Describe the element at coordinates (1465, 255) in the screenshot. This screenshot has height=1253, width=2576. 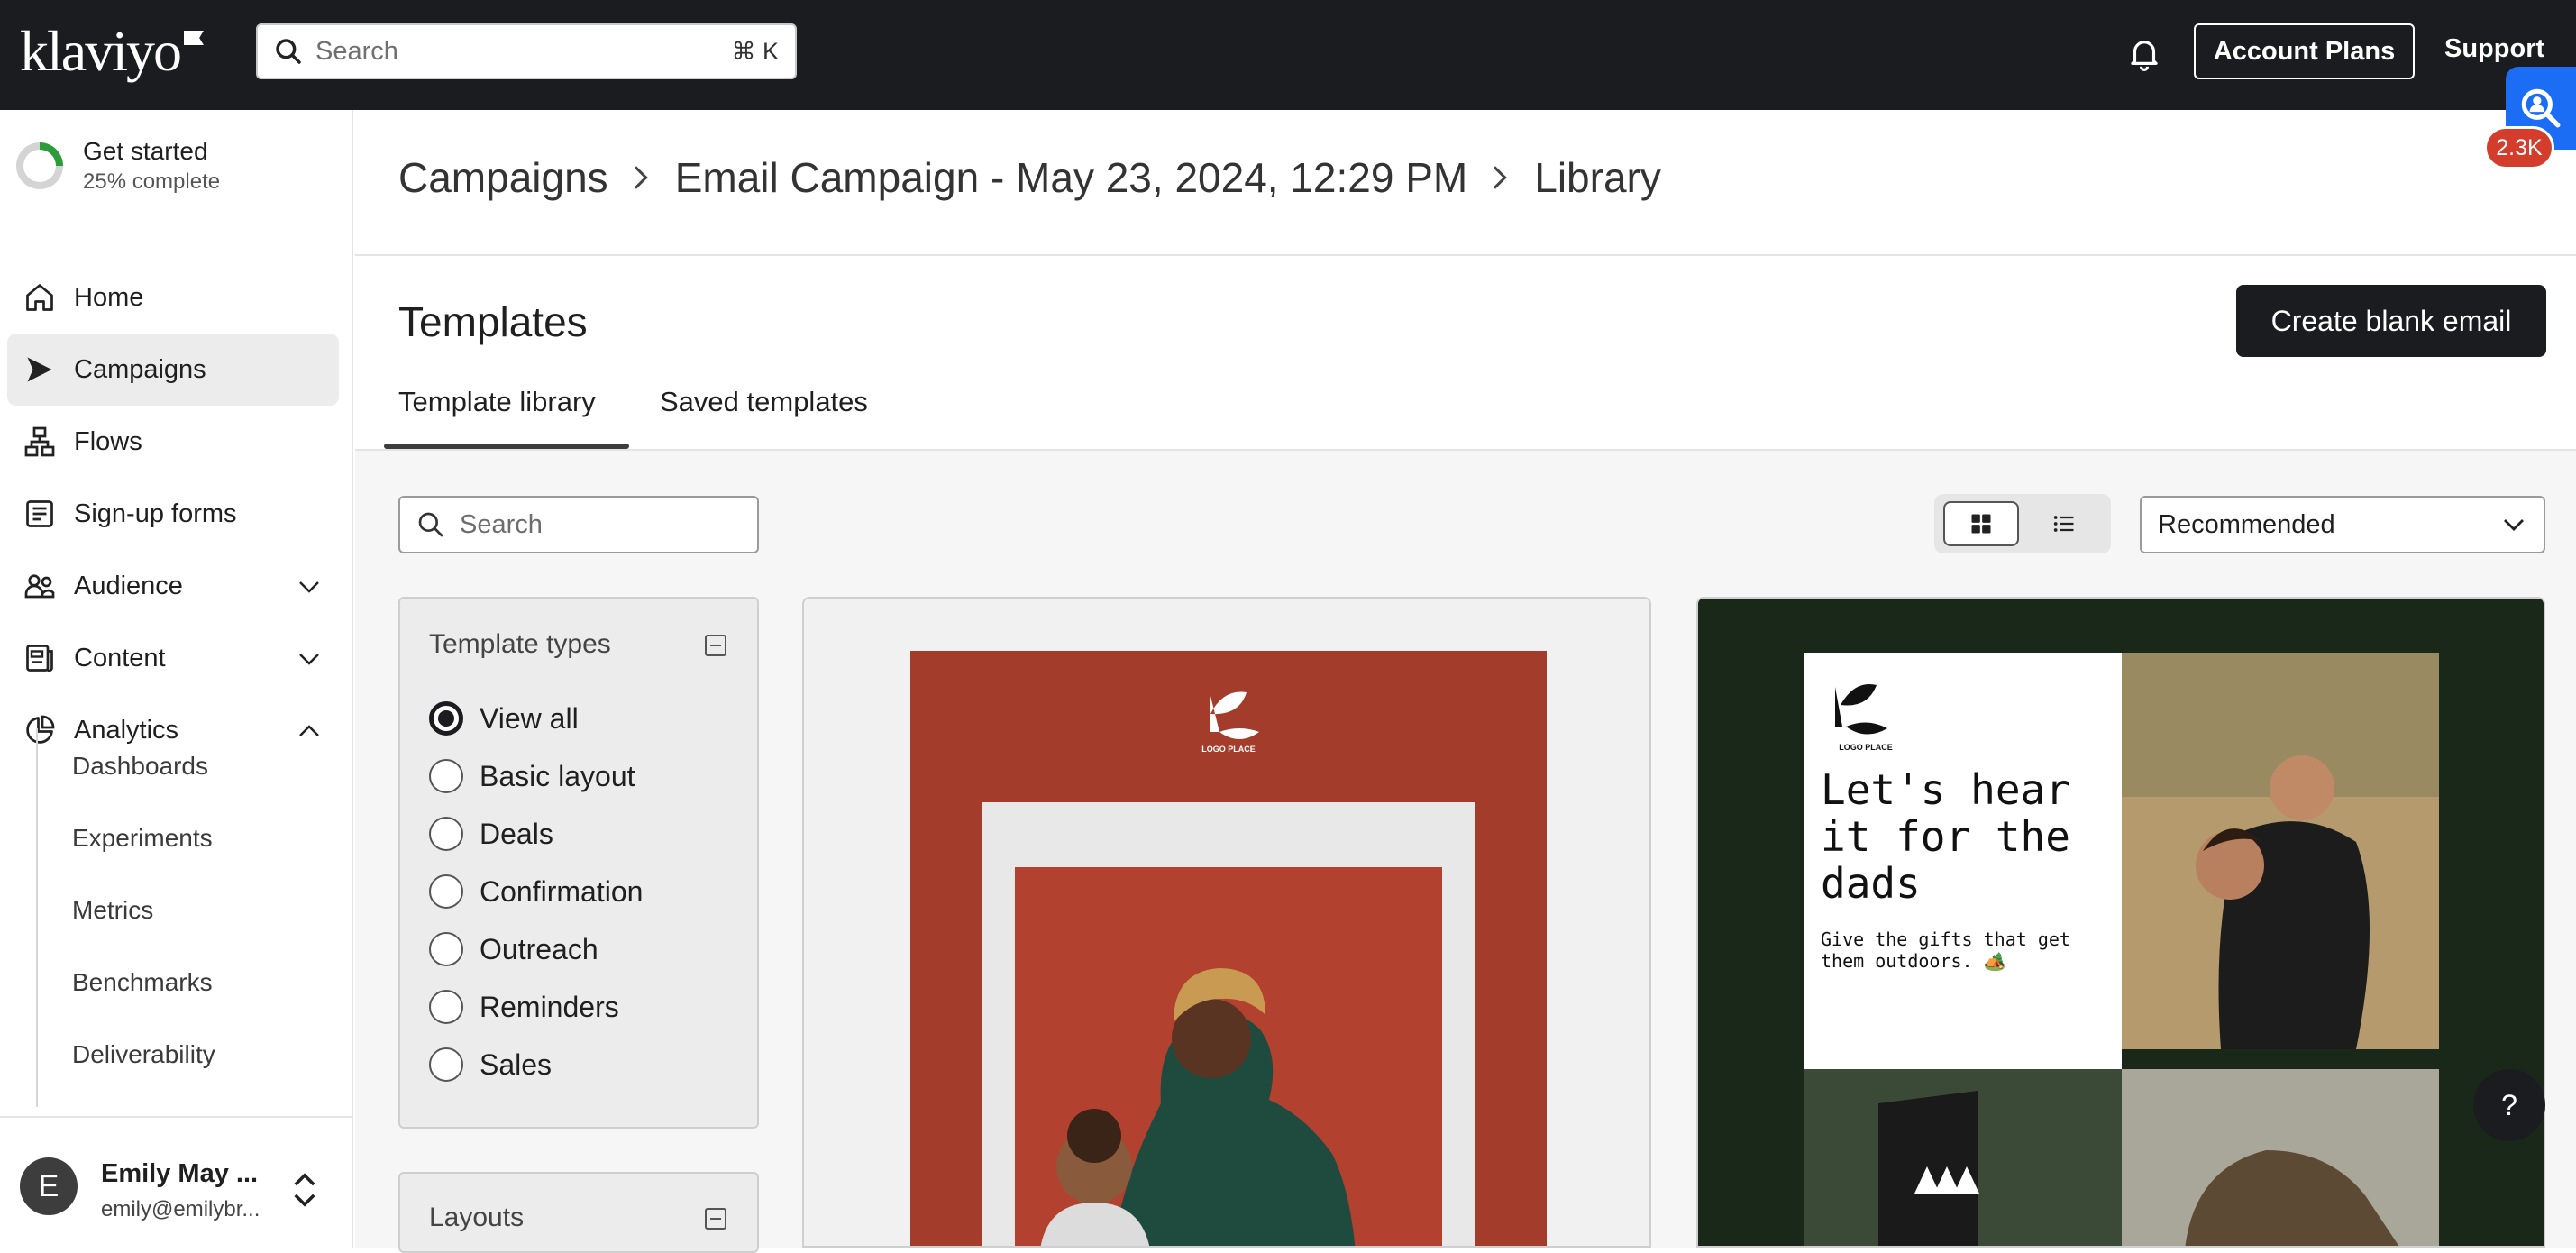
I see `header-divider` at that location.